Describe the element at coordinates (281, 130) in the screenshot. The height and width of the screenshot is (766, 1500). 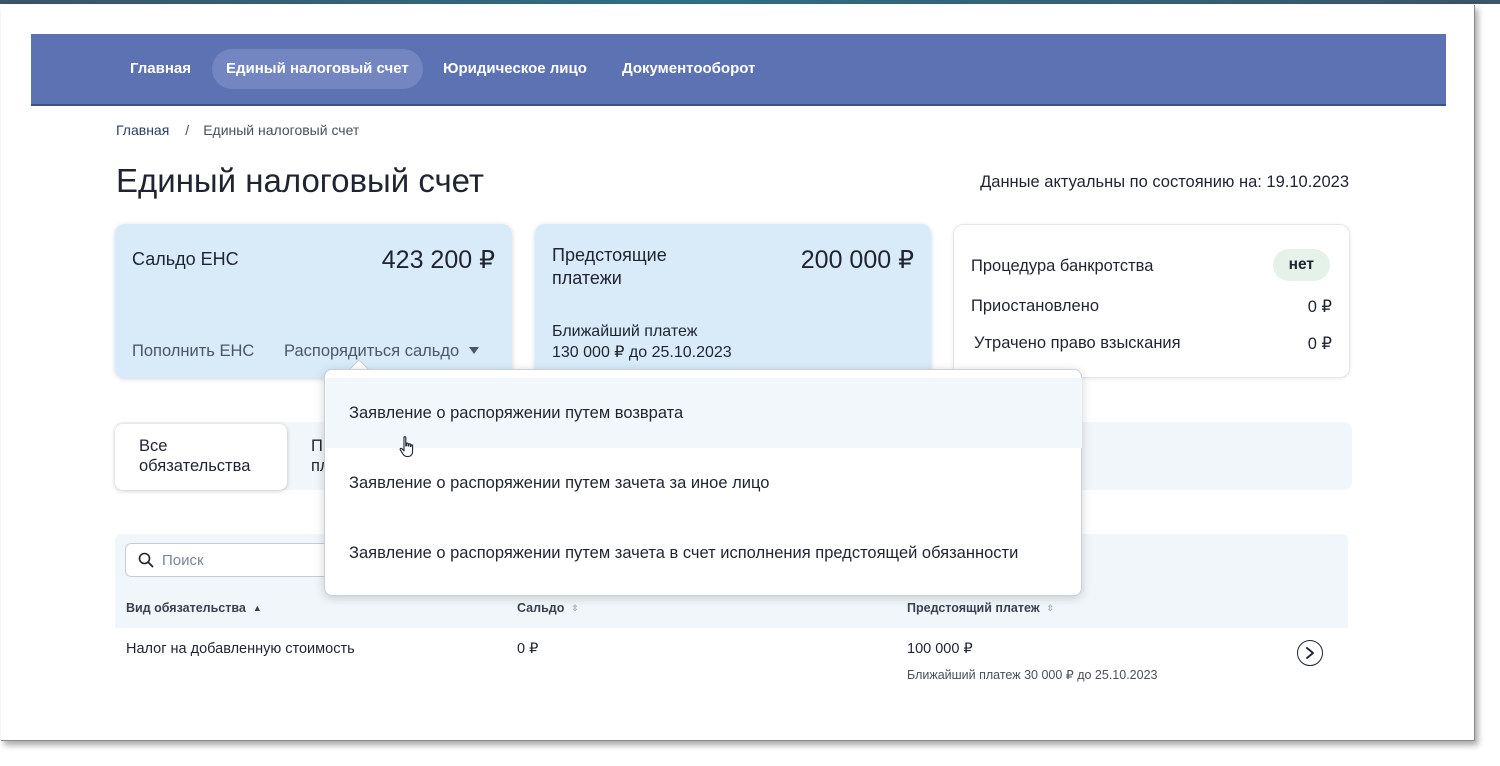
I see `breadcrumb-current: Единый налоговый счет` at that location.